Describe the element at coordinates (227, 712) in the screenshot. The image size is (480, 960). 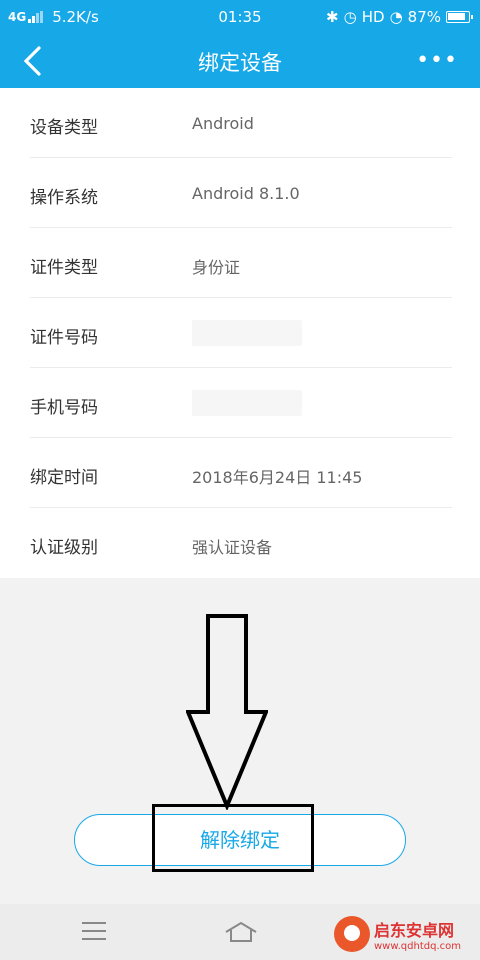
I see `annotation-down-arrow` at that location.